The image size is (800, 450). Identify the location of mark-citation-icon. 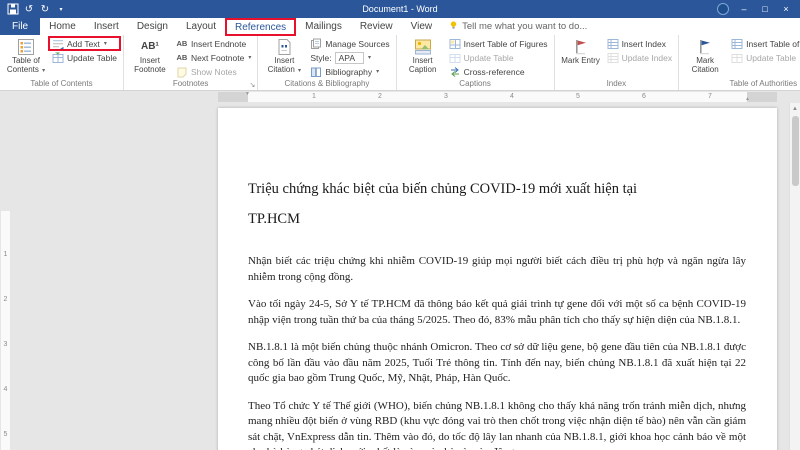
(705, 46).